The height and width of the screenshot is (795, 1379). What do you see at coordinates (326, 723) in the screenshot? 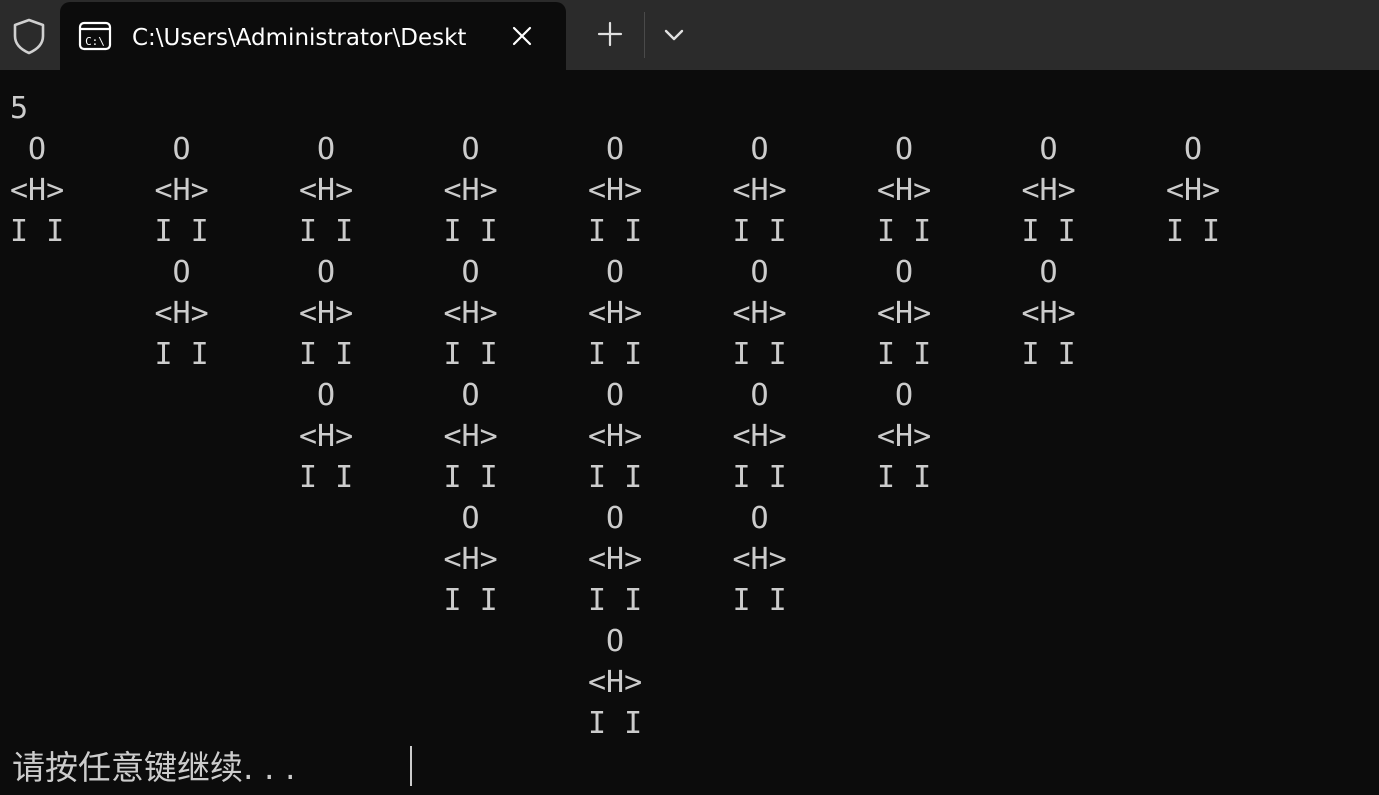
I see `console-line: I I` at bounding box center [326, 723].